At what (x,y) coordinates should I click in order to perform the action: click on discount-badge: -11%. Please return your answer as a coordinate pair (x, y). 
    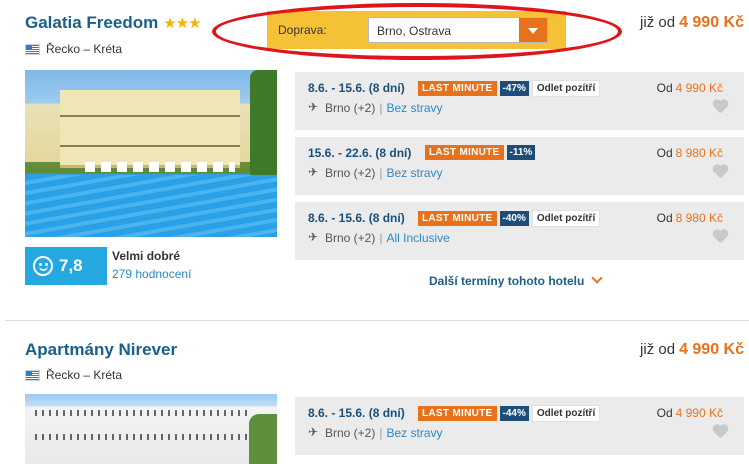
    Looking at the image, I should click on (521, 152).